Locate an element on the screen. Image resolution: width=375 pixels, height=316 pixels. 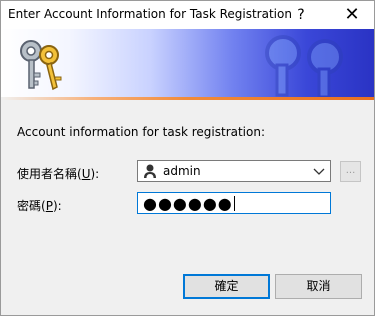
help-button: ? is located at coordinates (301, 15).